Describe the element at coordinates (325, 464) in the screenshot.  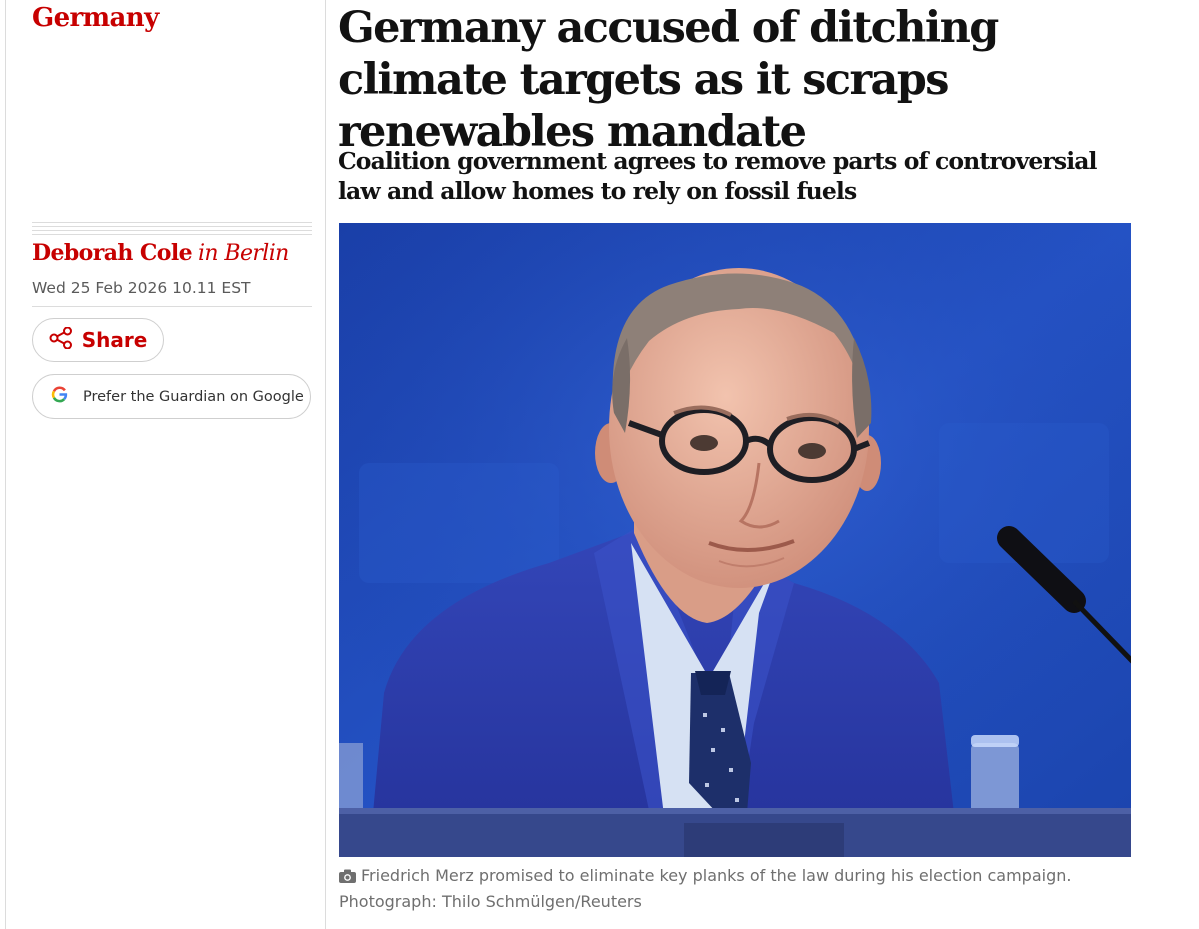
I see `column-divider` at that location.